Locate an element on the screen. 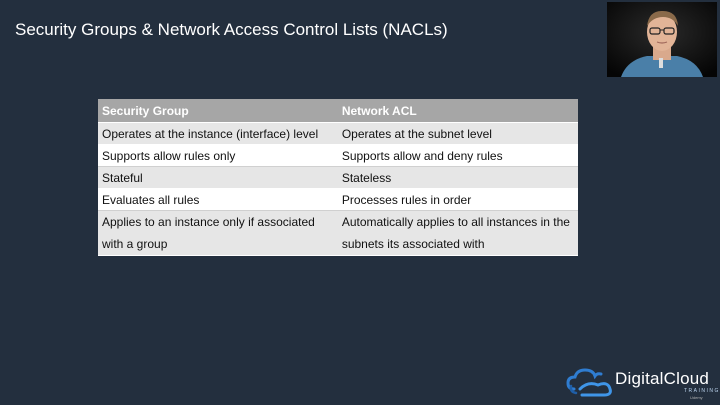 This screenshot has width=720, height=405. cell-security-group: Stateful is located at coordinates (218, 177).